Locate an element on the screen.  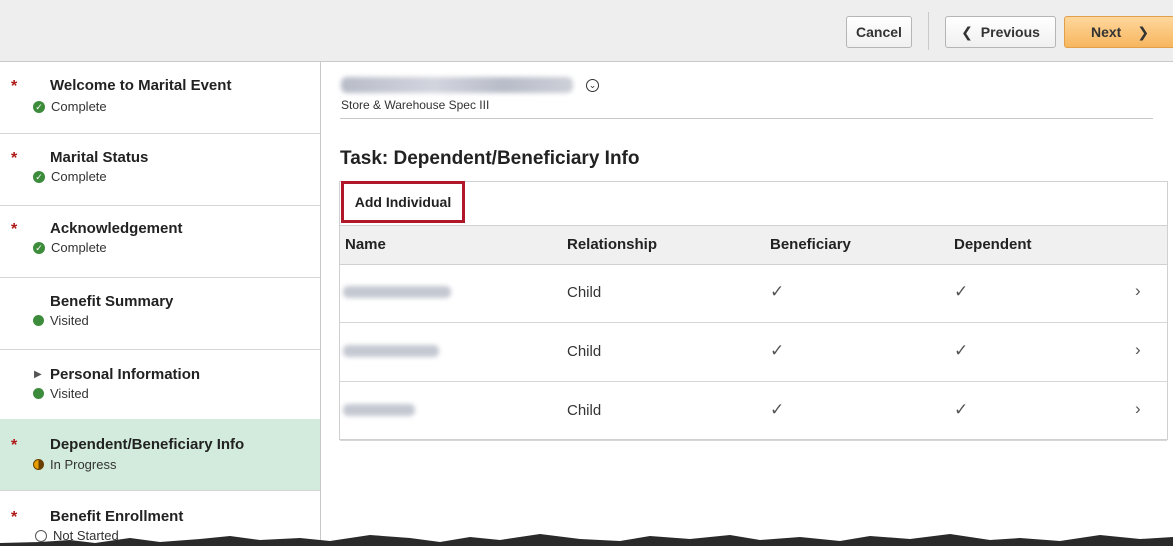
chevron-down-circle-icon: ⌄ is located at coordinates (592, 85).